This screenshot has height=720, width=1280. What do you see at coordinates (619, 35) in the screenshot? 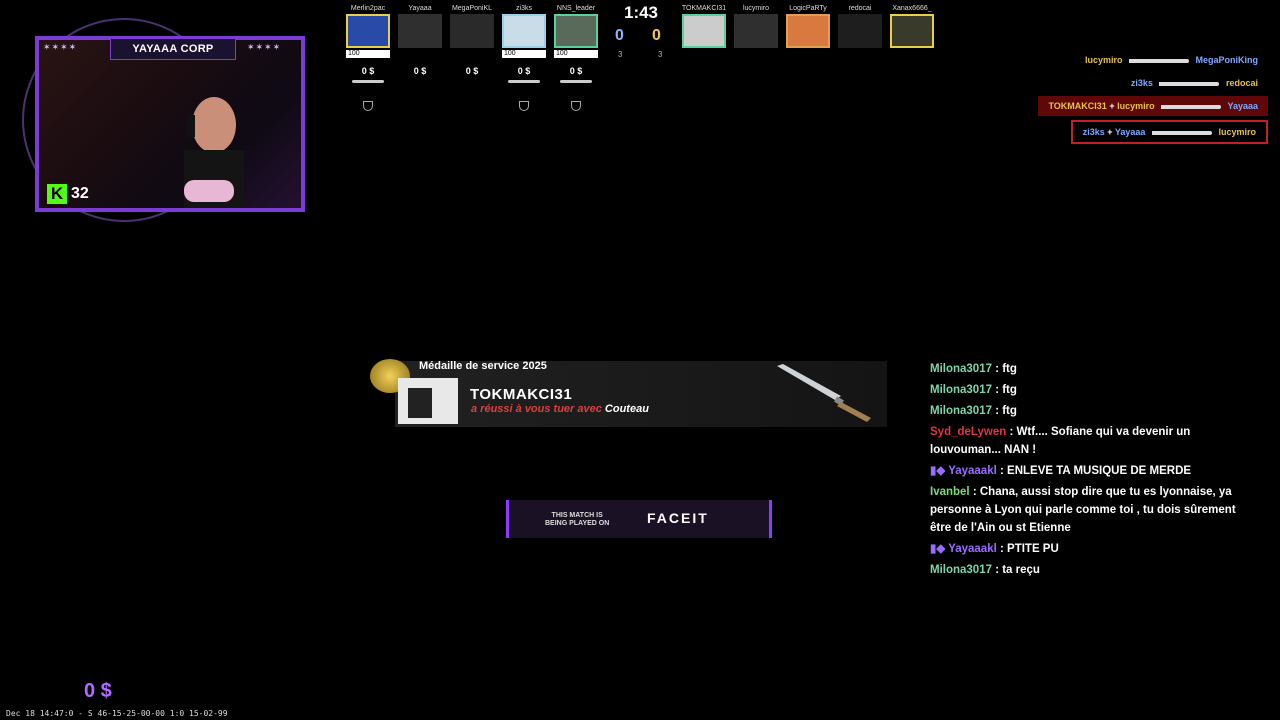
I see `score-ct: 0` at bounding box center [619, 35].